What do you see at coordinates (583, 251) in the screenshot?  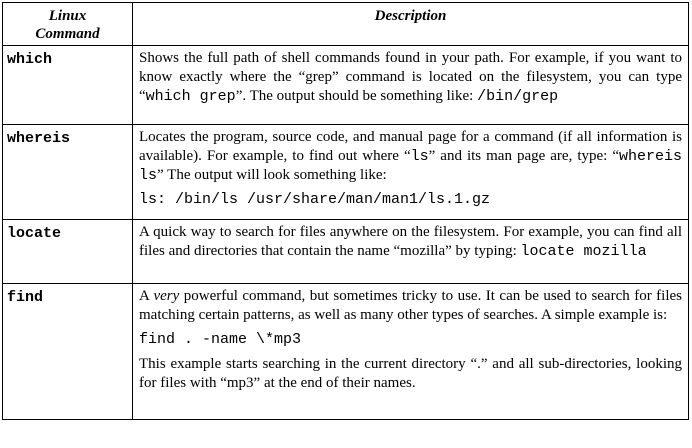 I see `inline-code: locate mozilla` at bounding box center [583, 251].